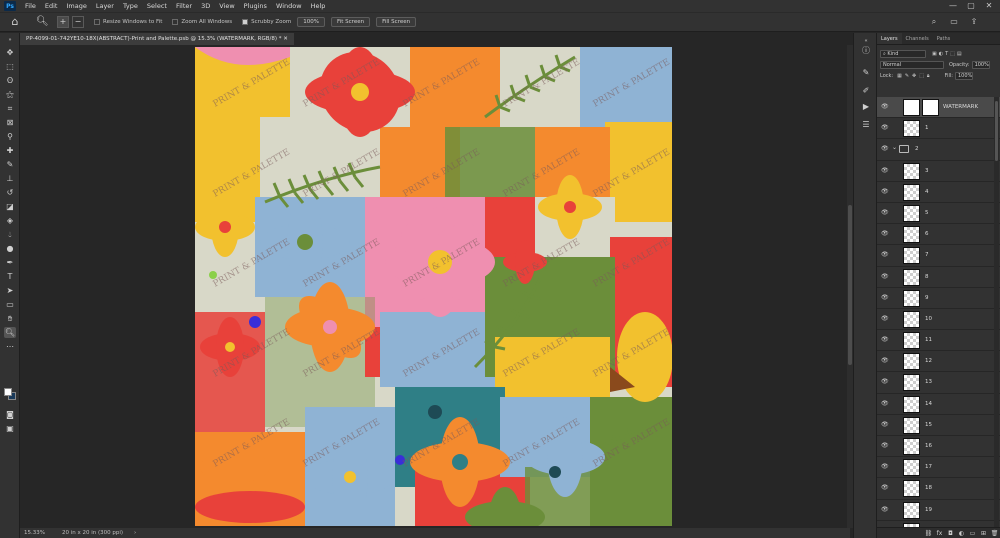  What do you see at coordinates (927, 171) in the screenshot?
I see `layer-name: 3` at bounding box center [927, 171].